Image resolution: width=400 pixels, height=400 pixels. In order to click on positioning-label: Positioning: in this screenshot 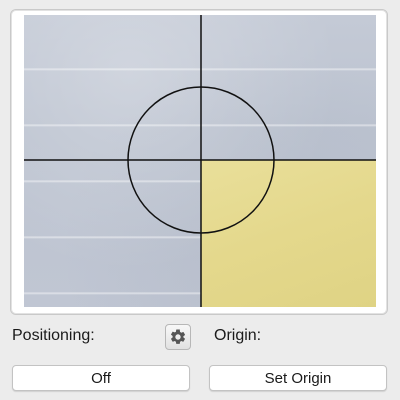, I will do `click(53, 335)`.